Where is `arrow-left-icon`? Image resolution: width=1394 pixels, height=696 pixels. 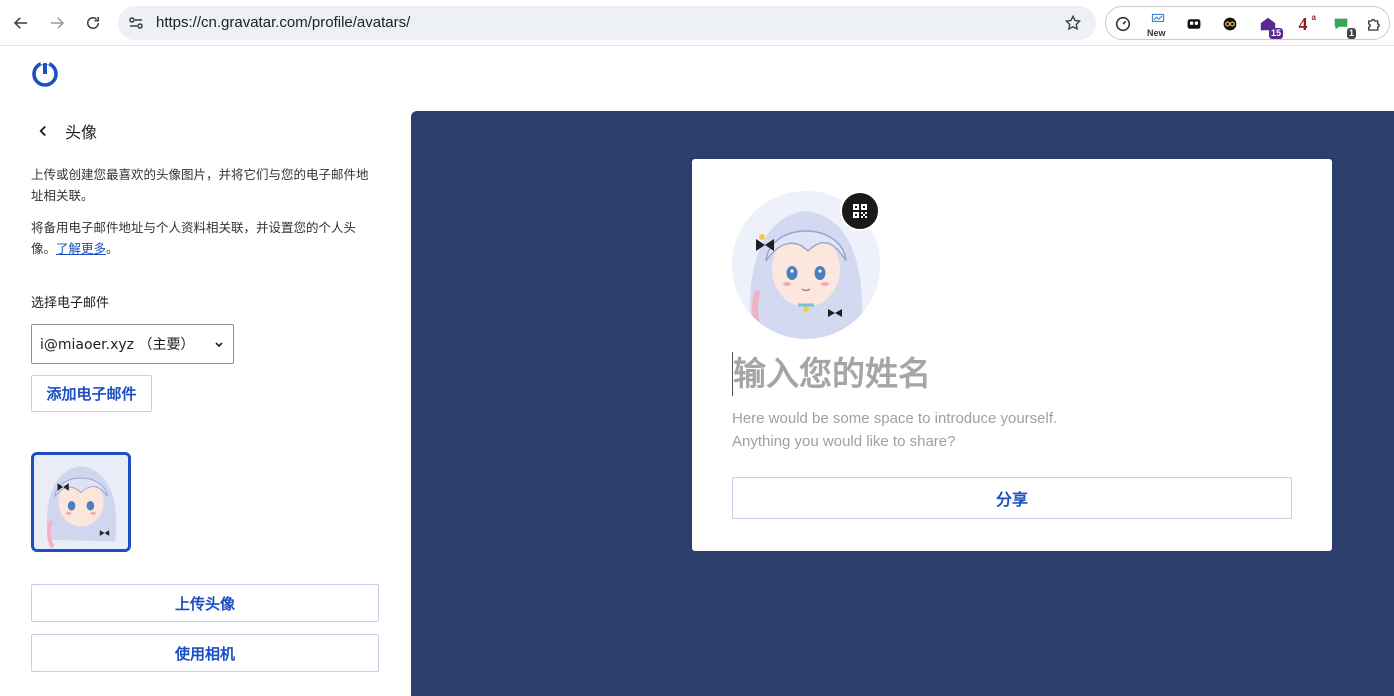
arrow-left-icon is located at coordinates (20, 23).